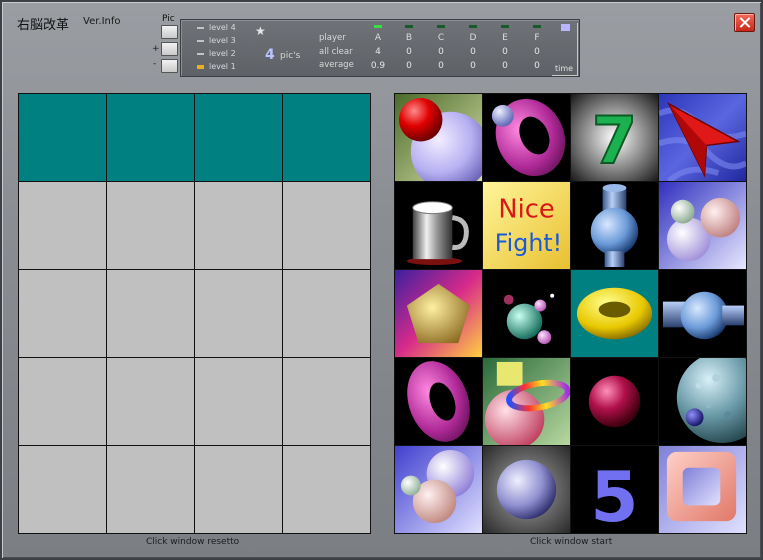 This screenshot has height=560, width=763. Describe the element at coordinates (702, 401) in the screenshot. I see `tile-bumpy-sphere` at that location.